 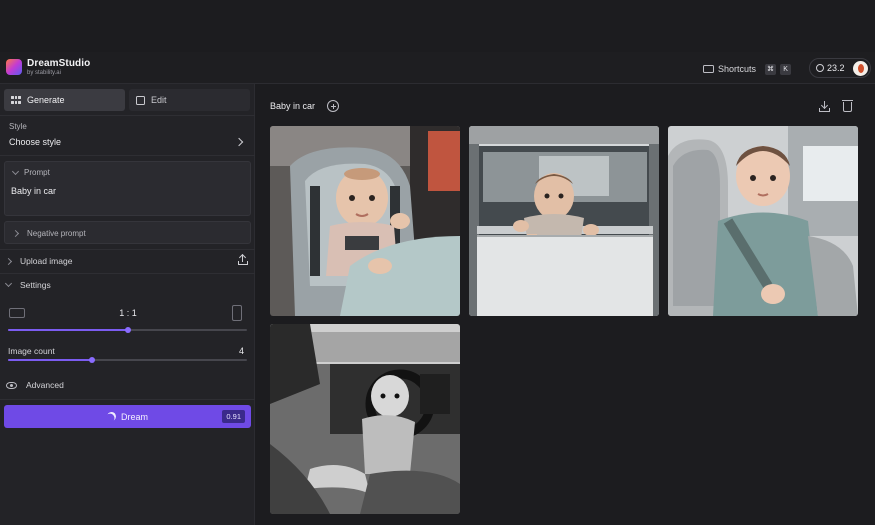 What do you see at coordinates (35, 142) in the screenshot?
I see `style-select: Choose style` at bounding box center [35, 142].